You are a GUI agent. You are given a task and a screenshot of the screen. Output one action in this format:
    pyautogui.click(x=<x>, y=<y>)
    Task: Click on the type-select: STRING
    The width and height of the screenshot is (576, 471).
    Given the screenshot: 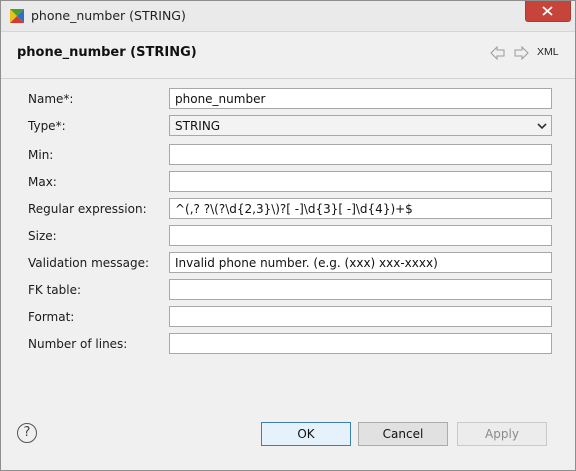 What is the action you would take?
    pyautogui.click(x=360, y=125)
    